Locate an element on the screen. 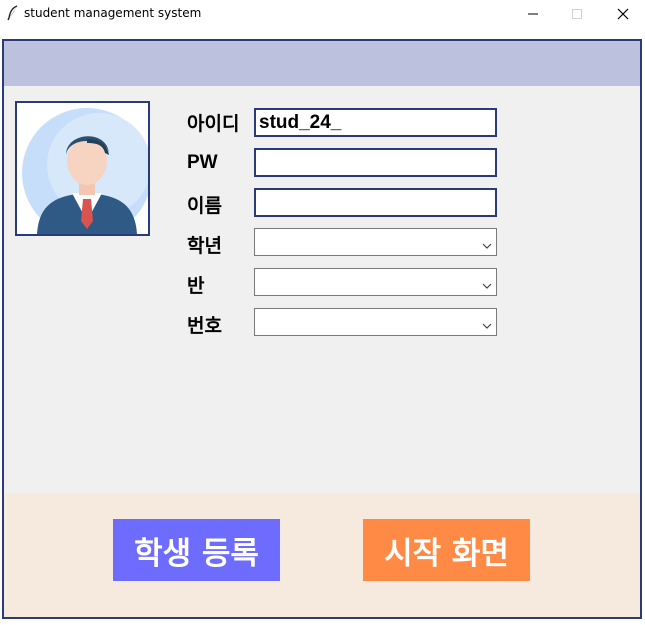 The height and width of the screenshot is (625, 645). name-field is located at coordinates (375, 202).